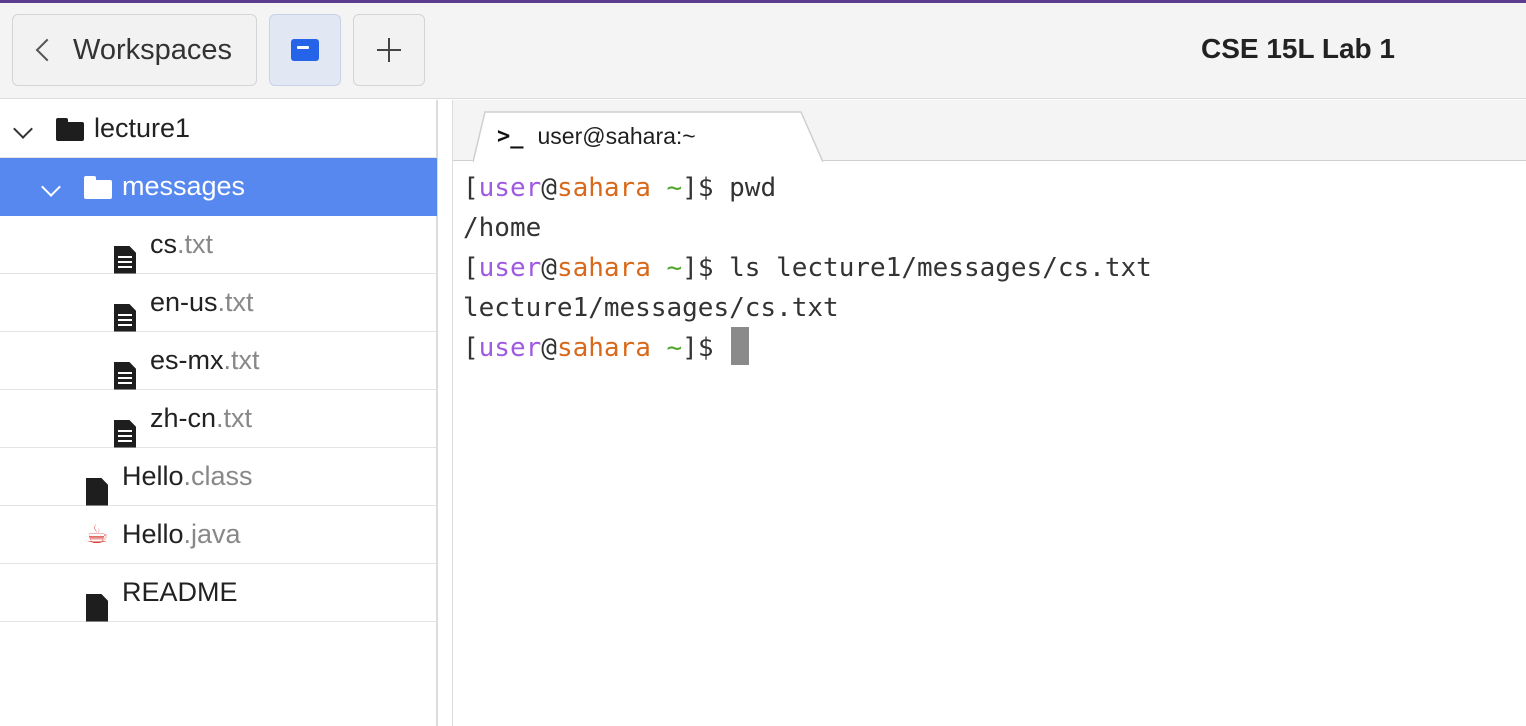 The height and width of the screenshot is (726, 1526). What do you see at coordinates (187, 360) in the screenshot?
I see `file-name: es-mx` at bounding box center [187, 360].